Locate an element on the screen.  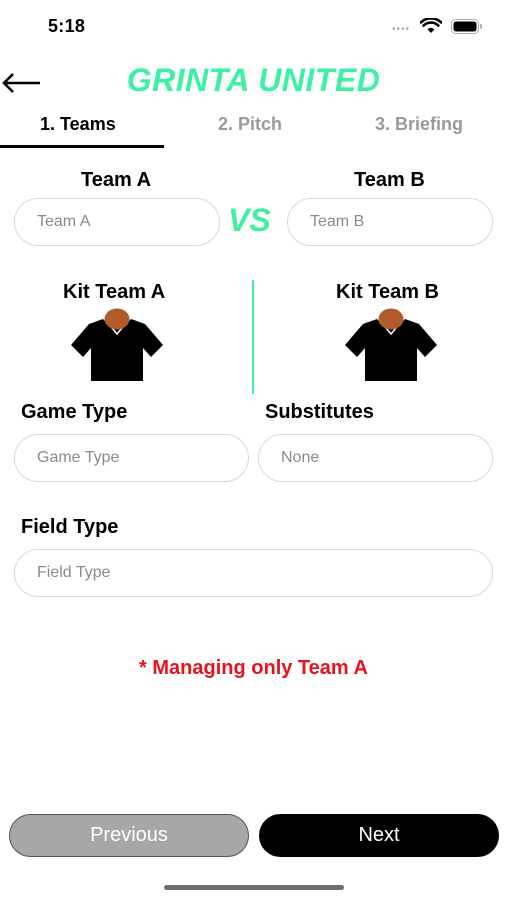
tab-pitch: 2. Pitch is located at coordinates (250, 124).